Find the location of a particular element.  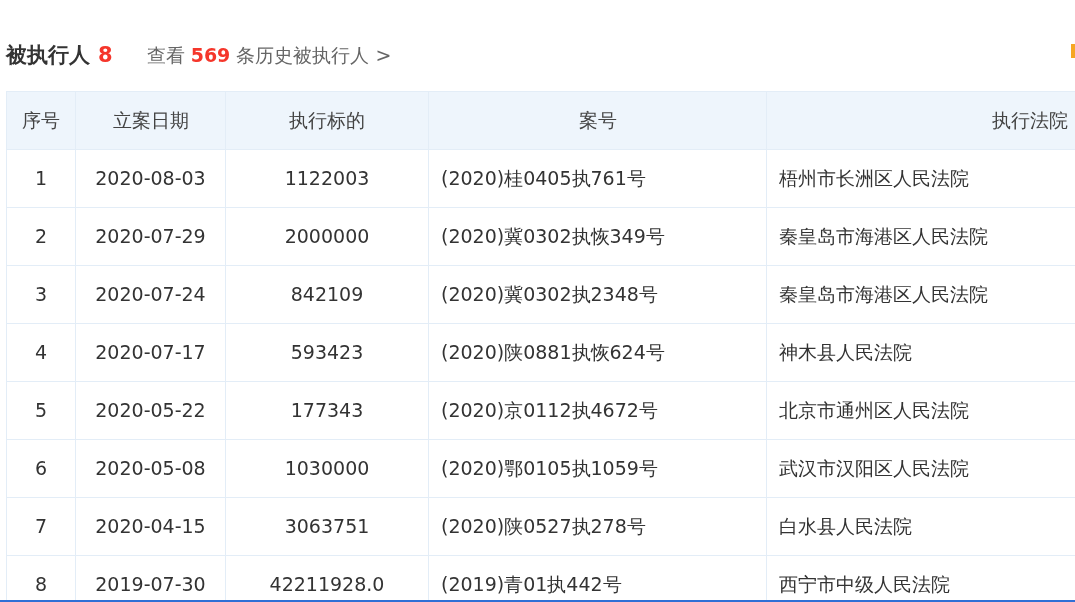

table-cell: 2020-07-29 is located at coordinates (150, 236).